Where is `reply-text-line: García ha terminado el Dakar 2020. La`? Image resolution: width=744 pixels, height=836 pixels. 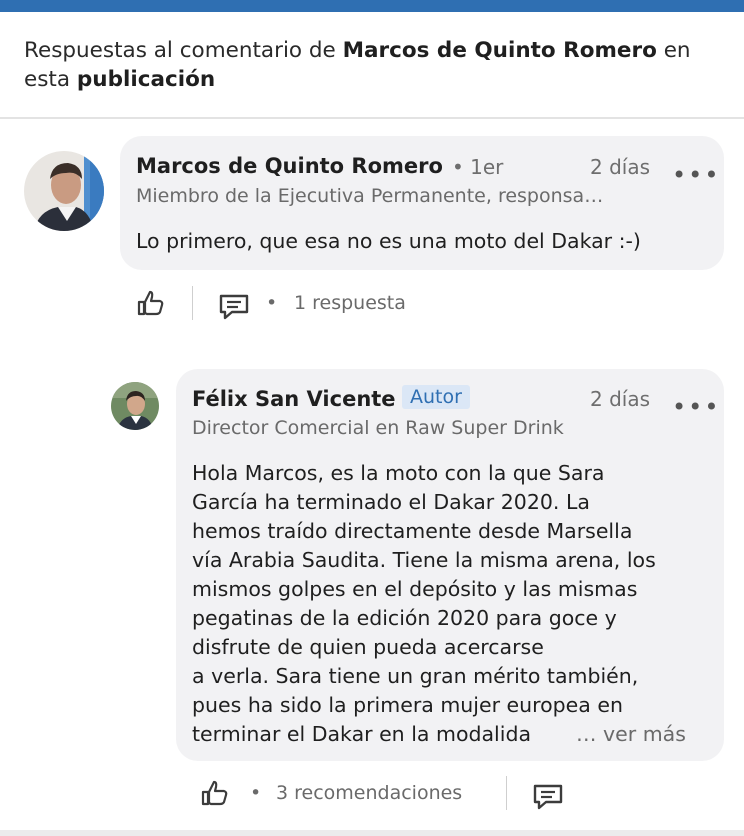
reply-text-line: García ha terminado el Dakar 2020. La is located at coordinates (391, 502).